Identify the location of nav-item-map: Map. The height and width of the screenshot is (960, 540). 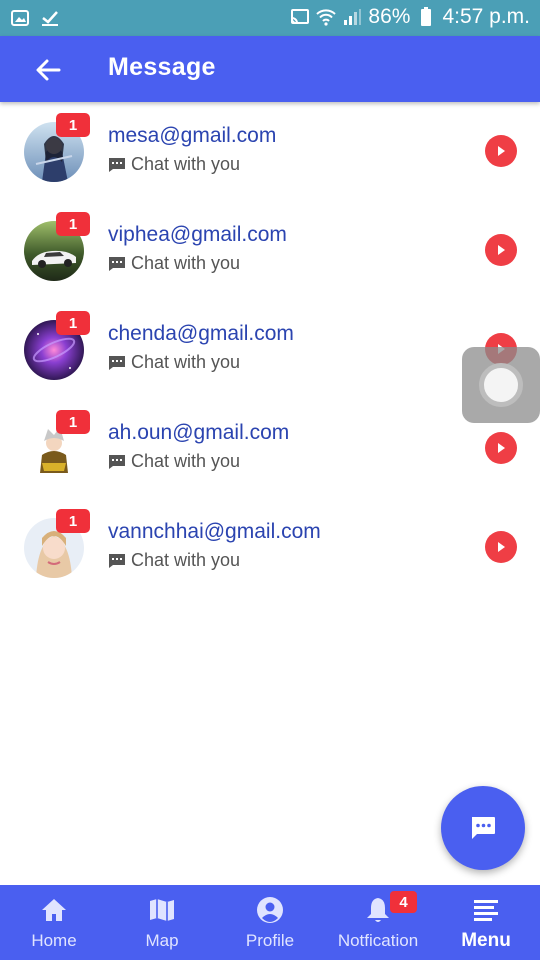
(162, 922).